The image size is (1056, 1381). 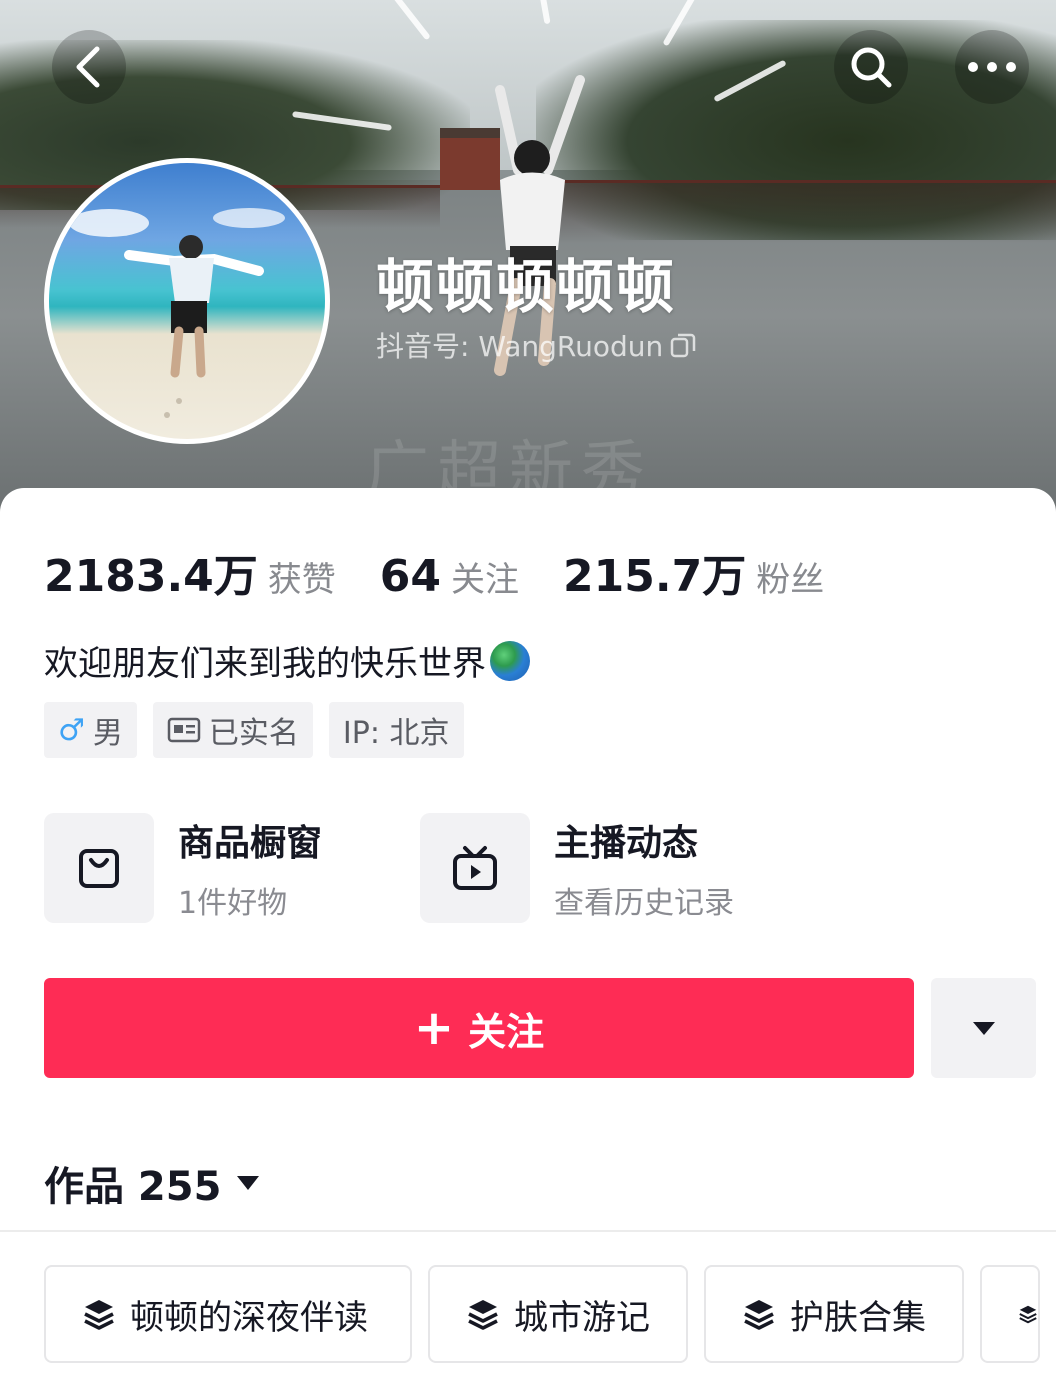 What do you see at coordinates (250, 843) in the screenshot?
I see `feature-title: 商品橱窗` at bounding box center [250, 843].